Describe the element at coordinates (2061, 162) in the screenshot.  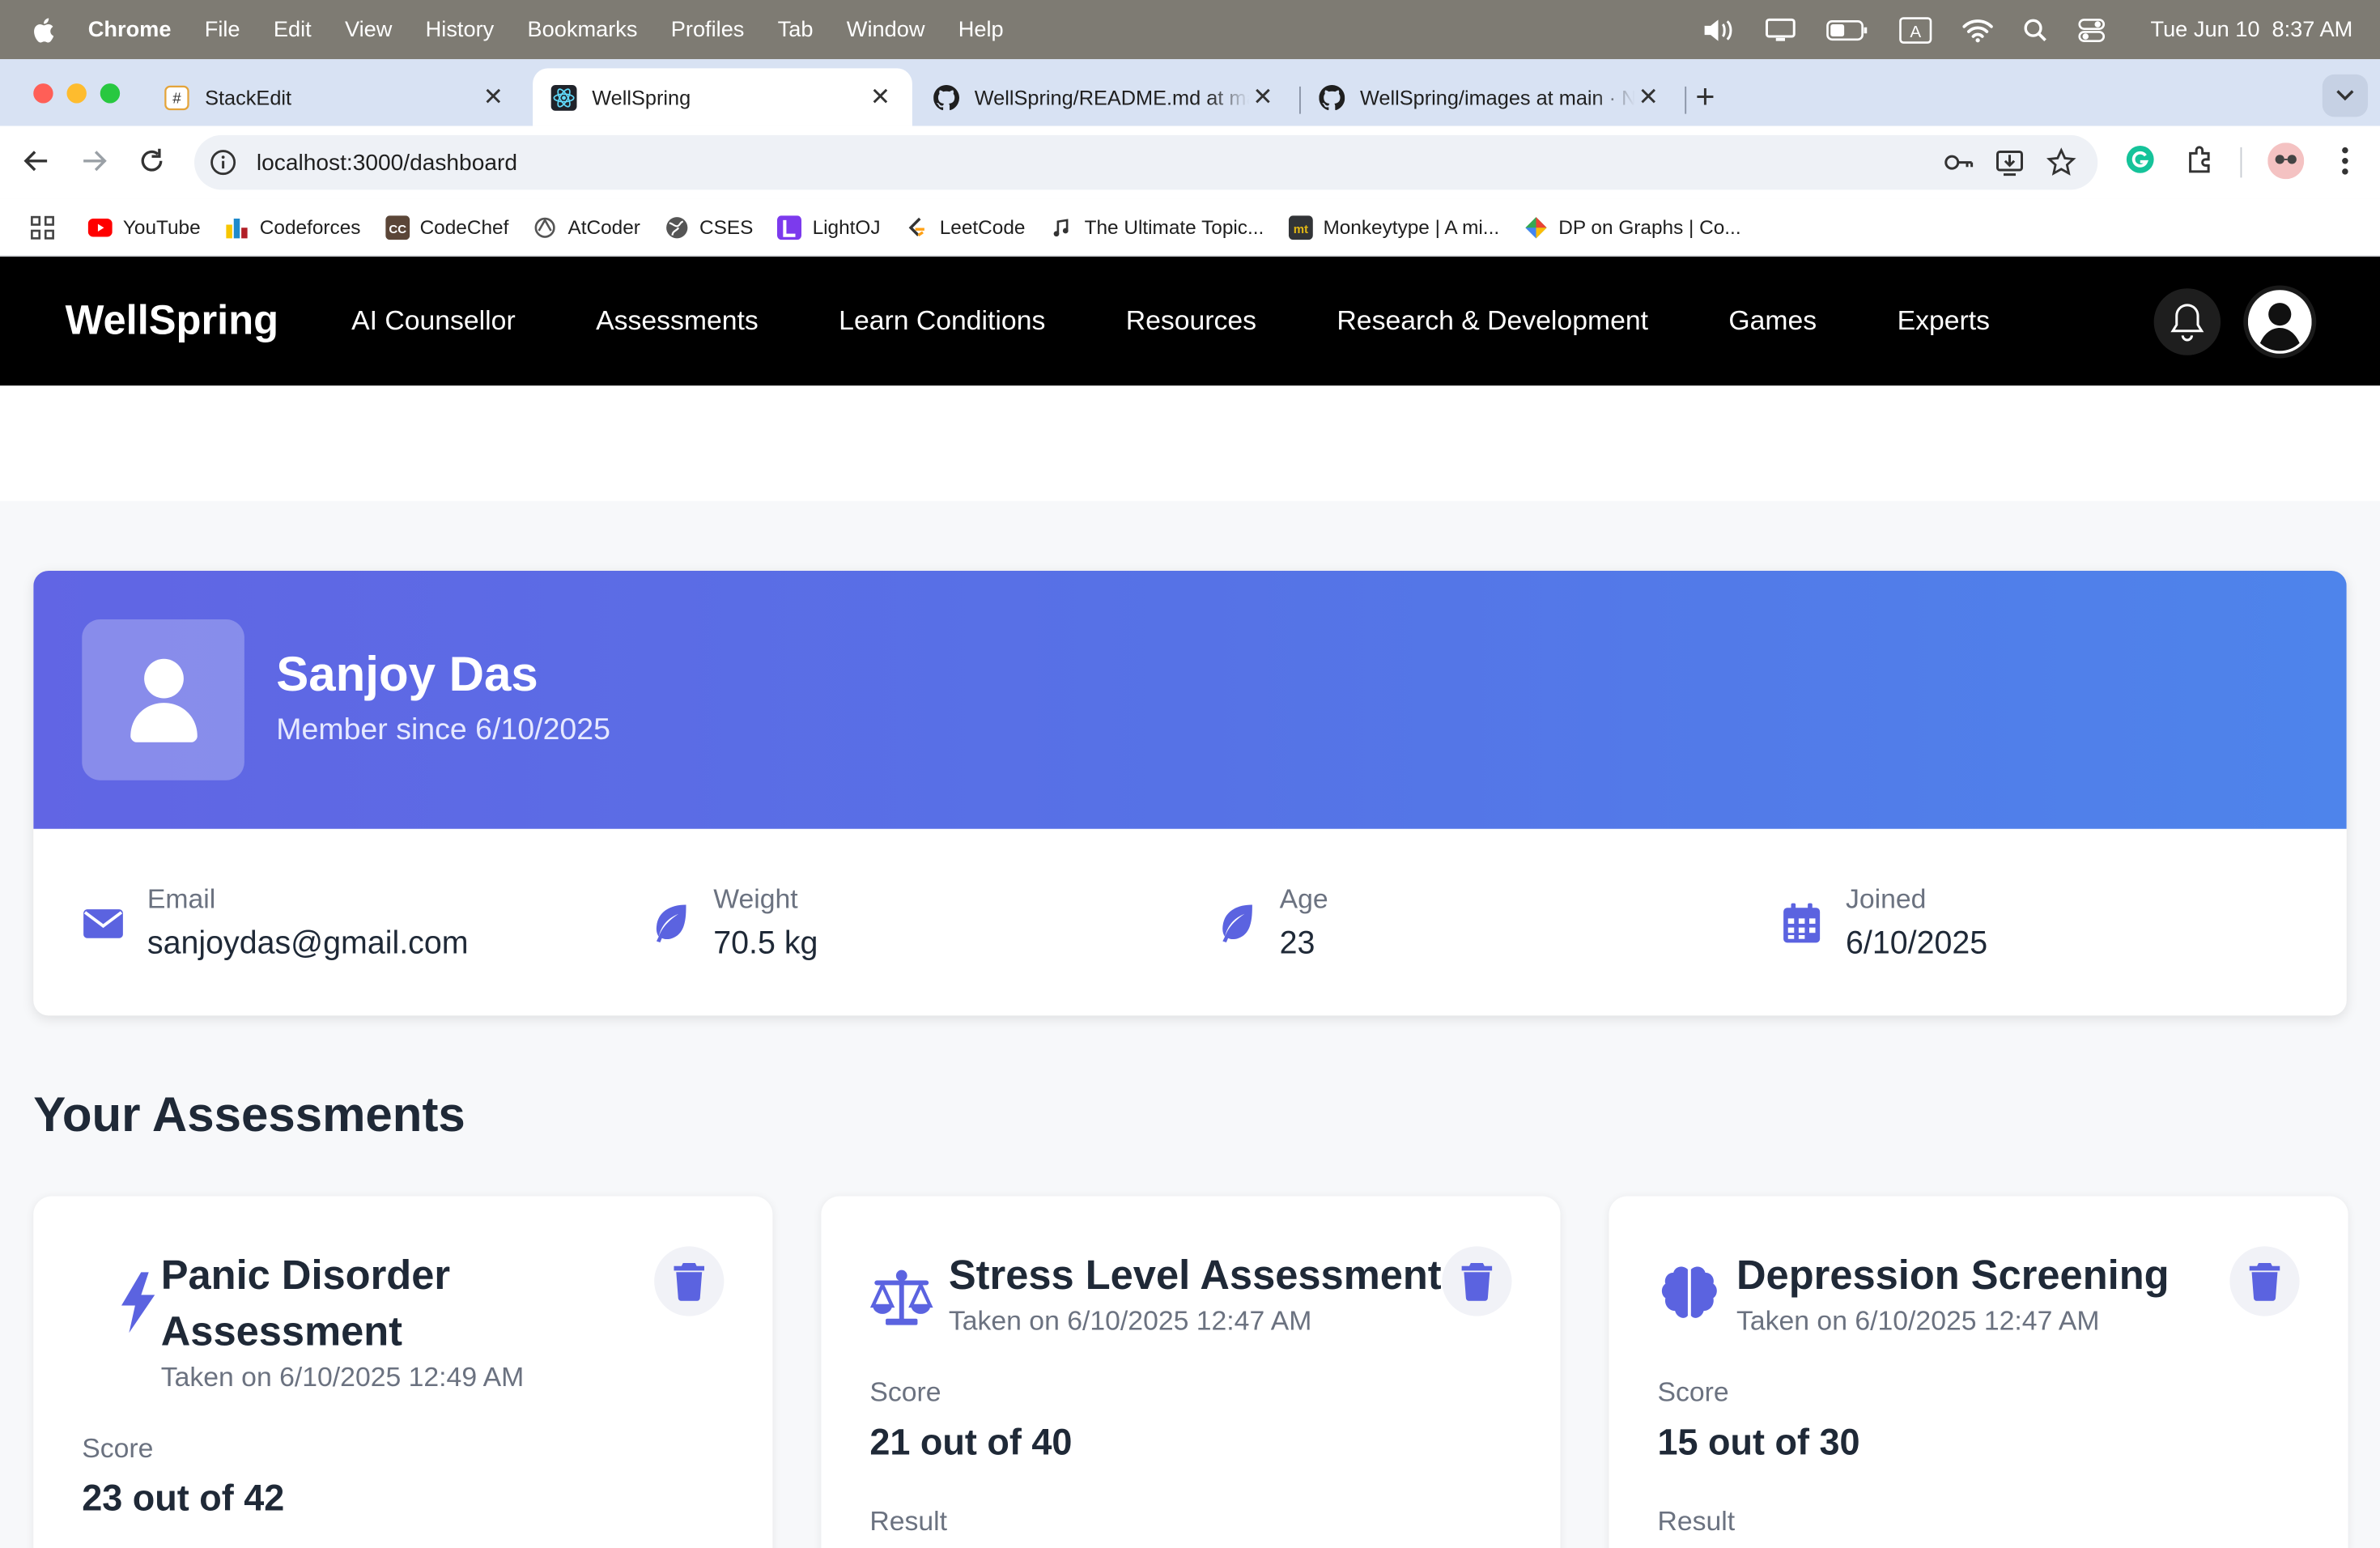
I see `star-icon` at that location.